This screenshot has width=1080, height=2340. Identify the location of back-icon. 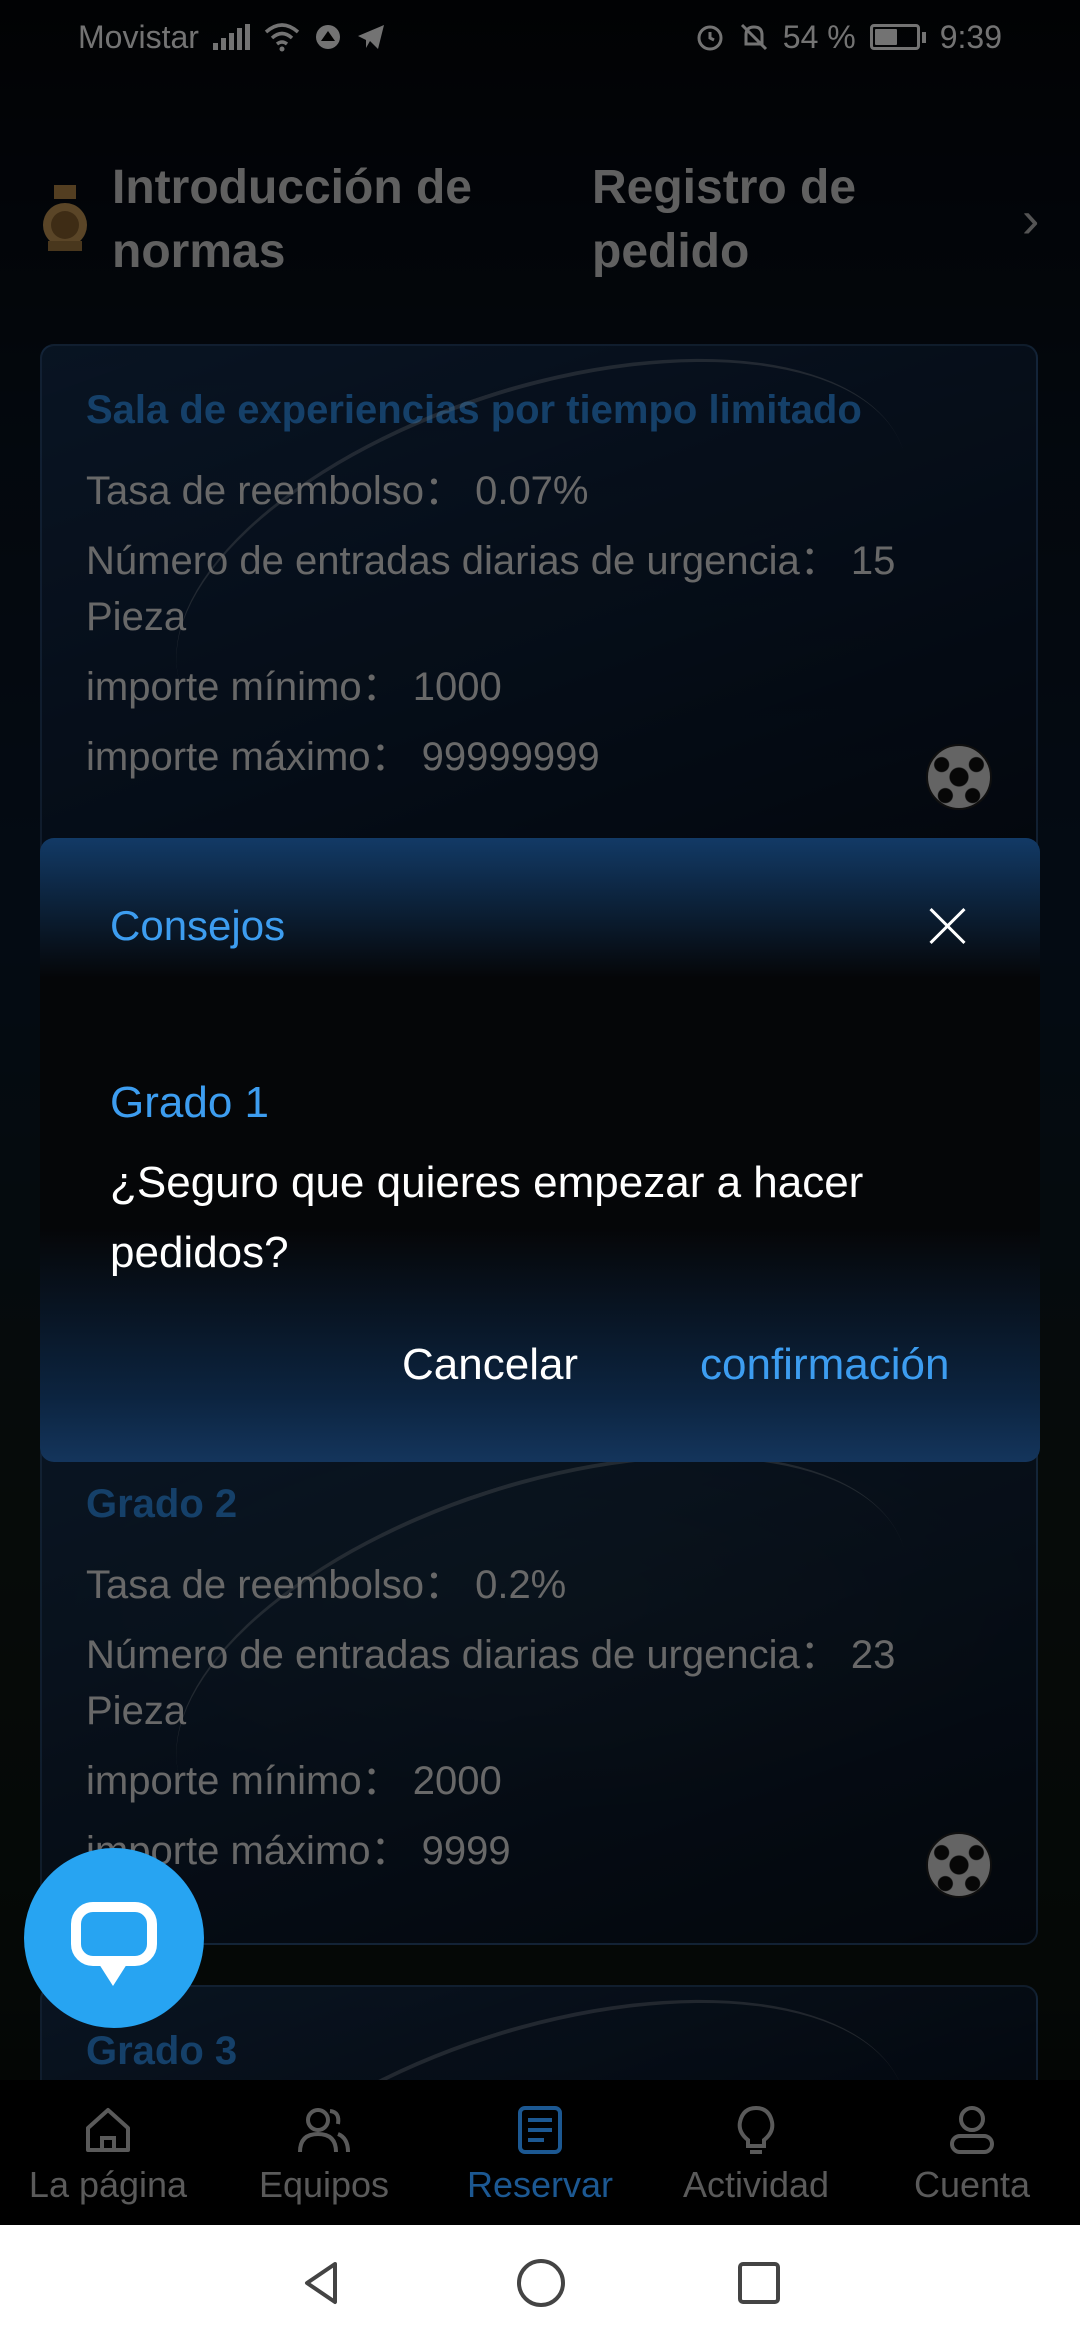
(322, 2283).